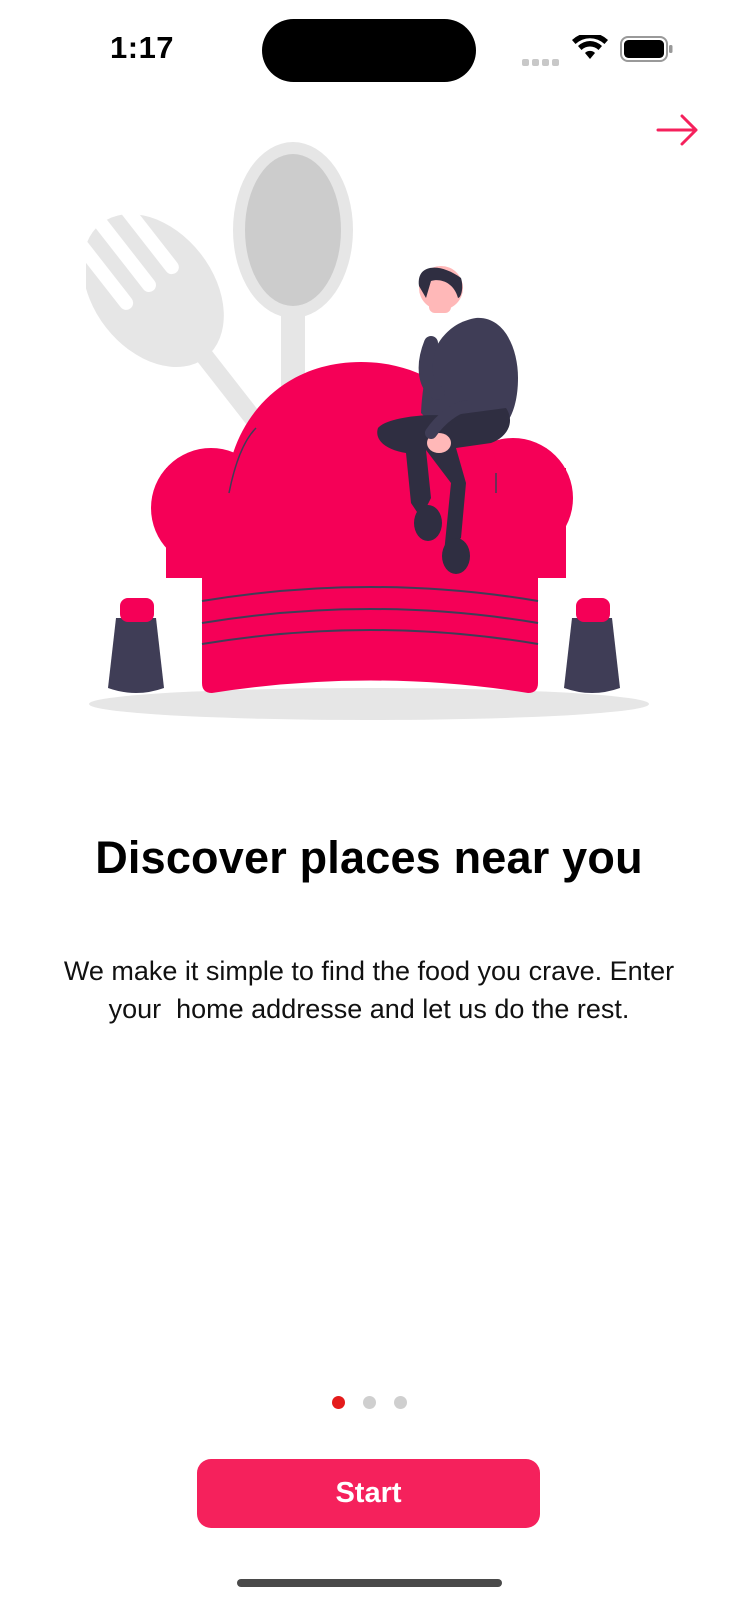 Image resolution: width=738 pixels, height=1600 pixels. Describe the element at coordinates (142, 47) in the screenshot. I see `status-time: 1:17` at that location.